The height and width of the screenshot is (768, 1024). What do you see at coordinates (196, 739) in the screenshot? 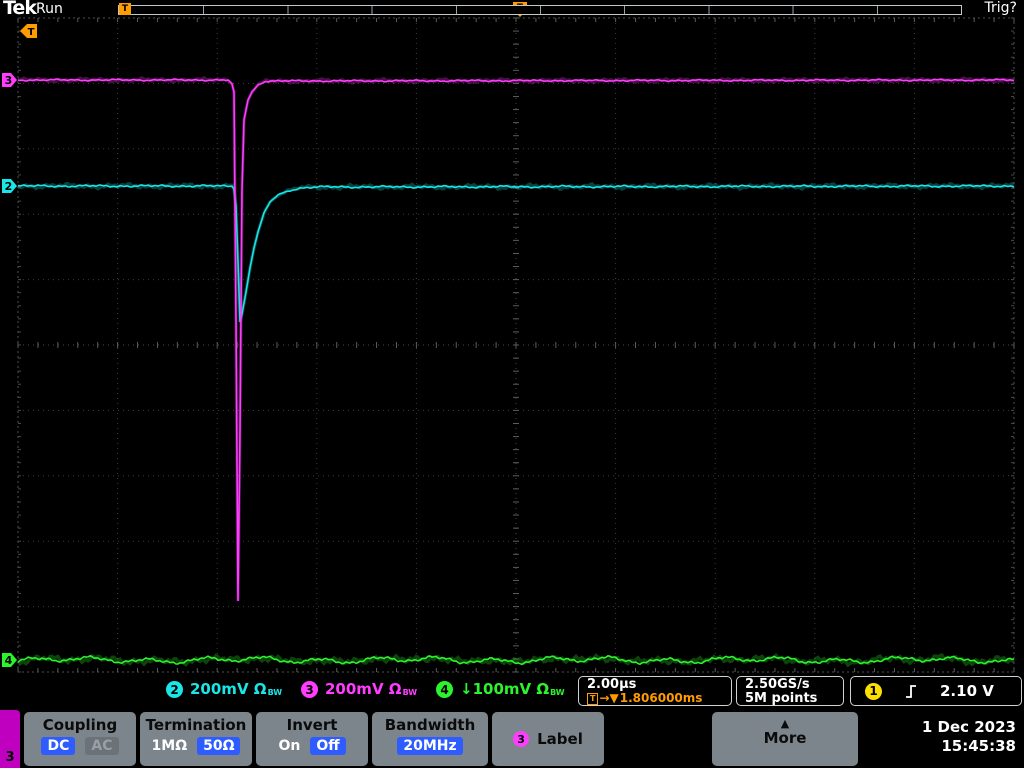
I see `termination-button: Termination 1MΩ 50Ω` at bounding box center [196, 739].